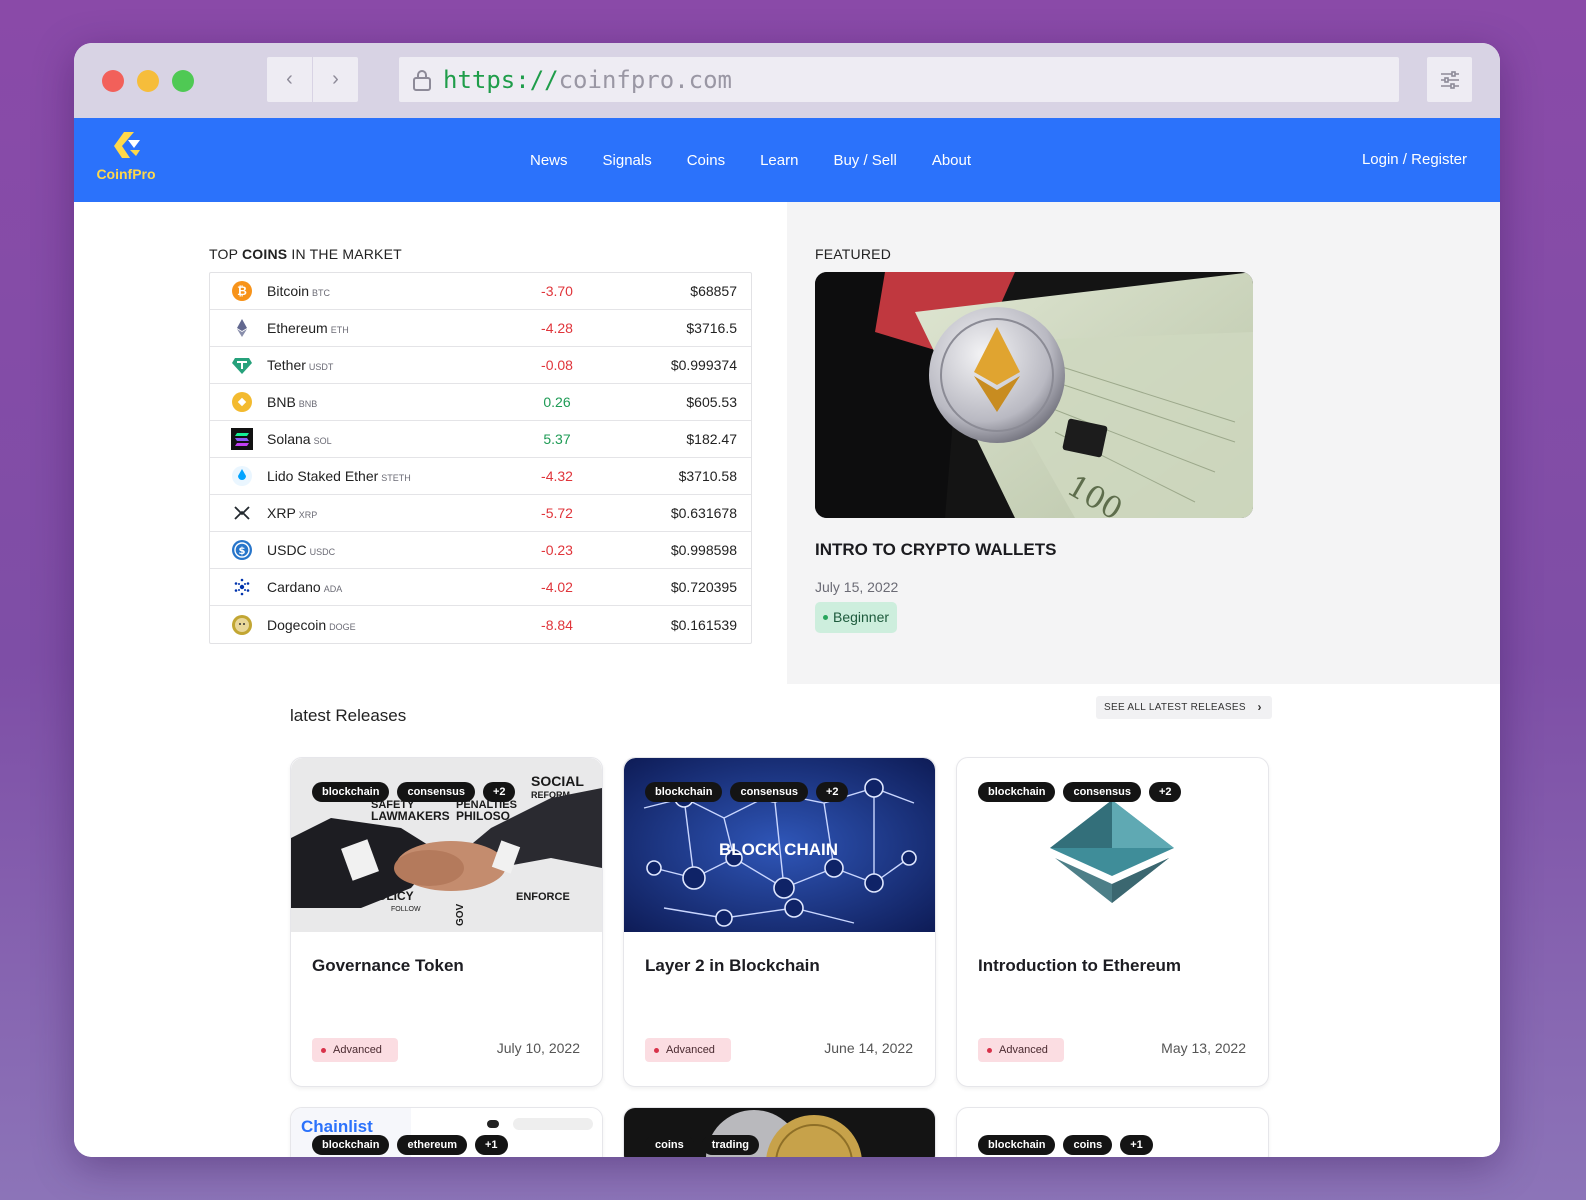  I want to click on coin-name-cell: Dogecoin DOGE, so click(382, 625).